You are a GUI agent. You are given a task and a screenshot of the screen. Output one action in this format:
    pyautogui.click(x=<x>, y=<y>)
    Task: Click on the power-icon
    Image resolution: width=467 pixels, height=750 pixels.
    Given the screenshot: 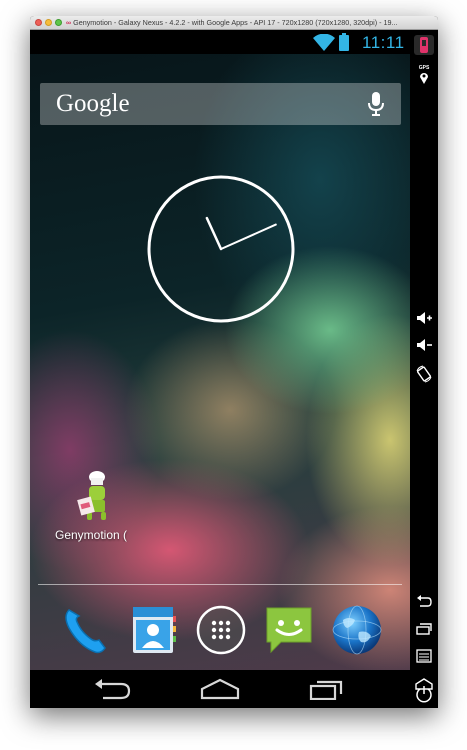 What is the action you would take?
    pyautogui.click(x=424, y=694)
    